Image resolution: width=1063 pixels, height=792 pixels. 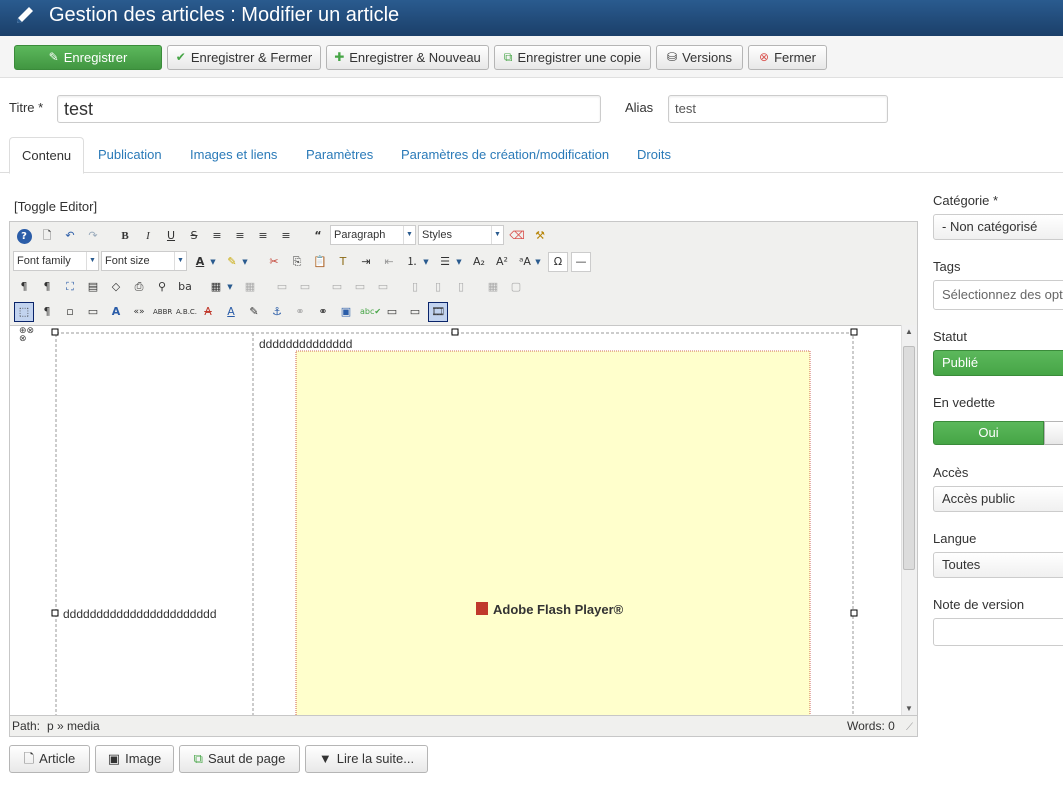 I want to click on bold-icon: B, so click(x=125, y=236).